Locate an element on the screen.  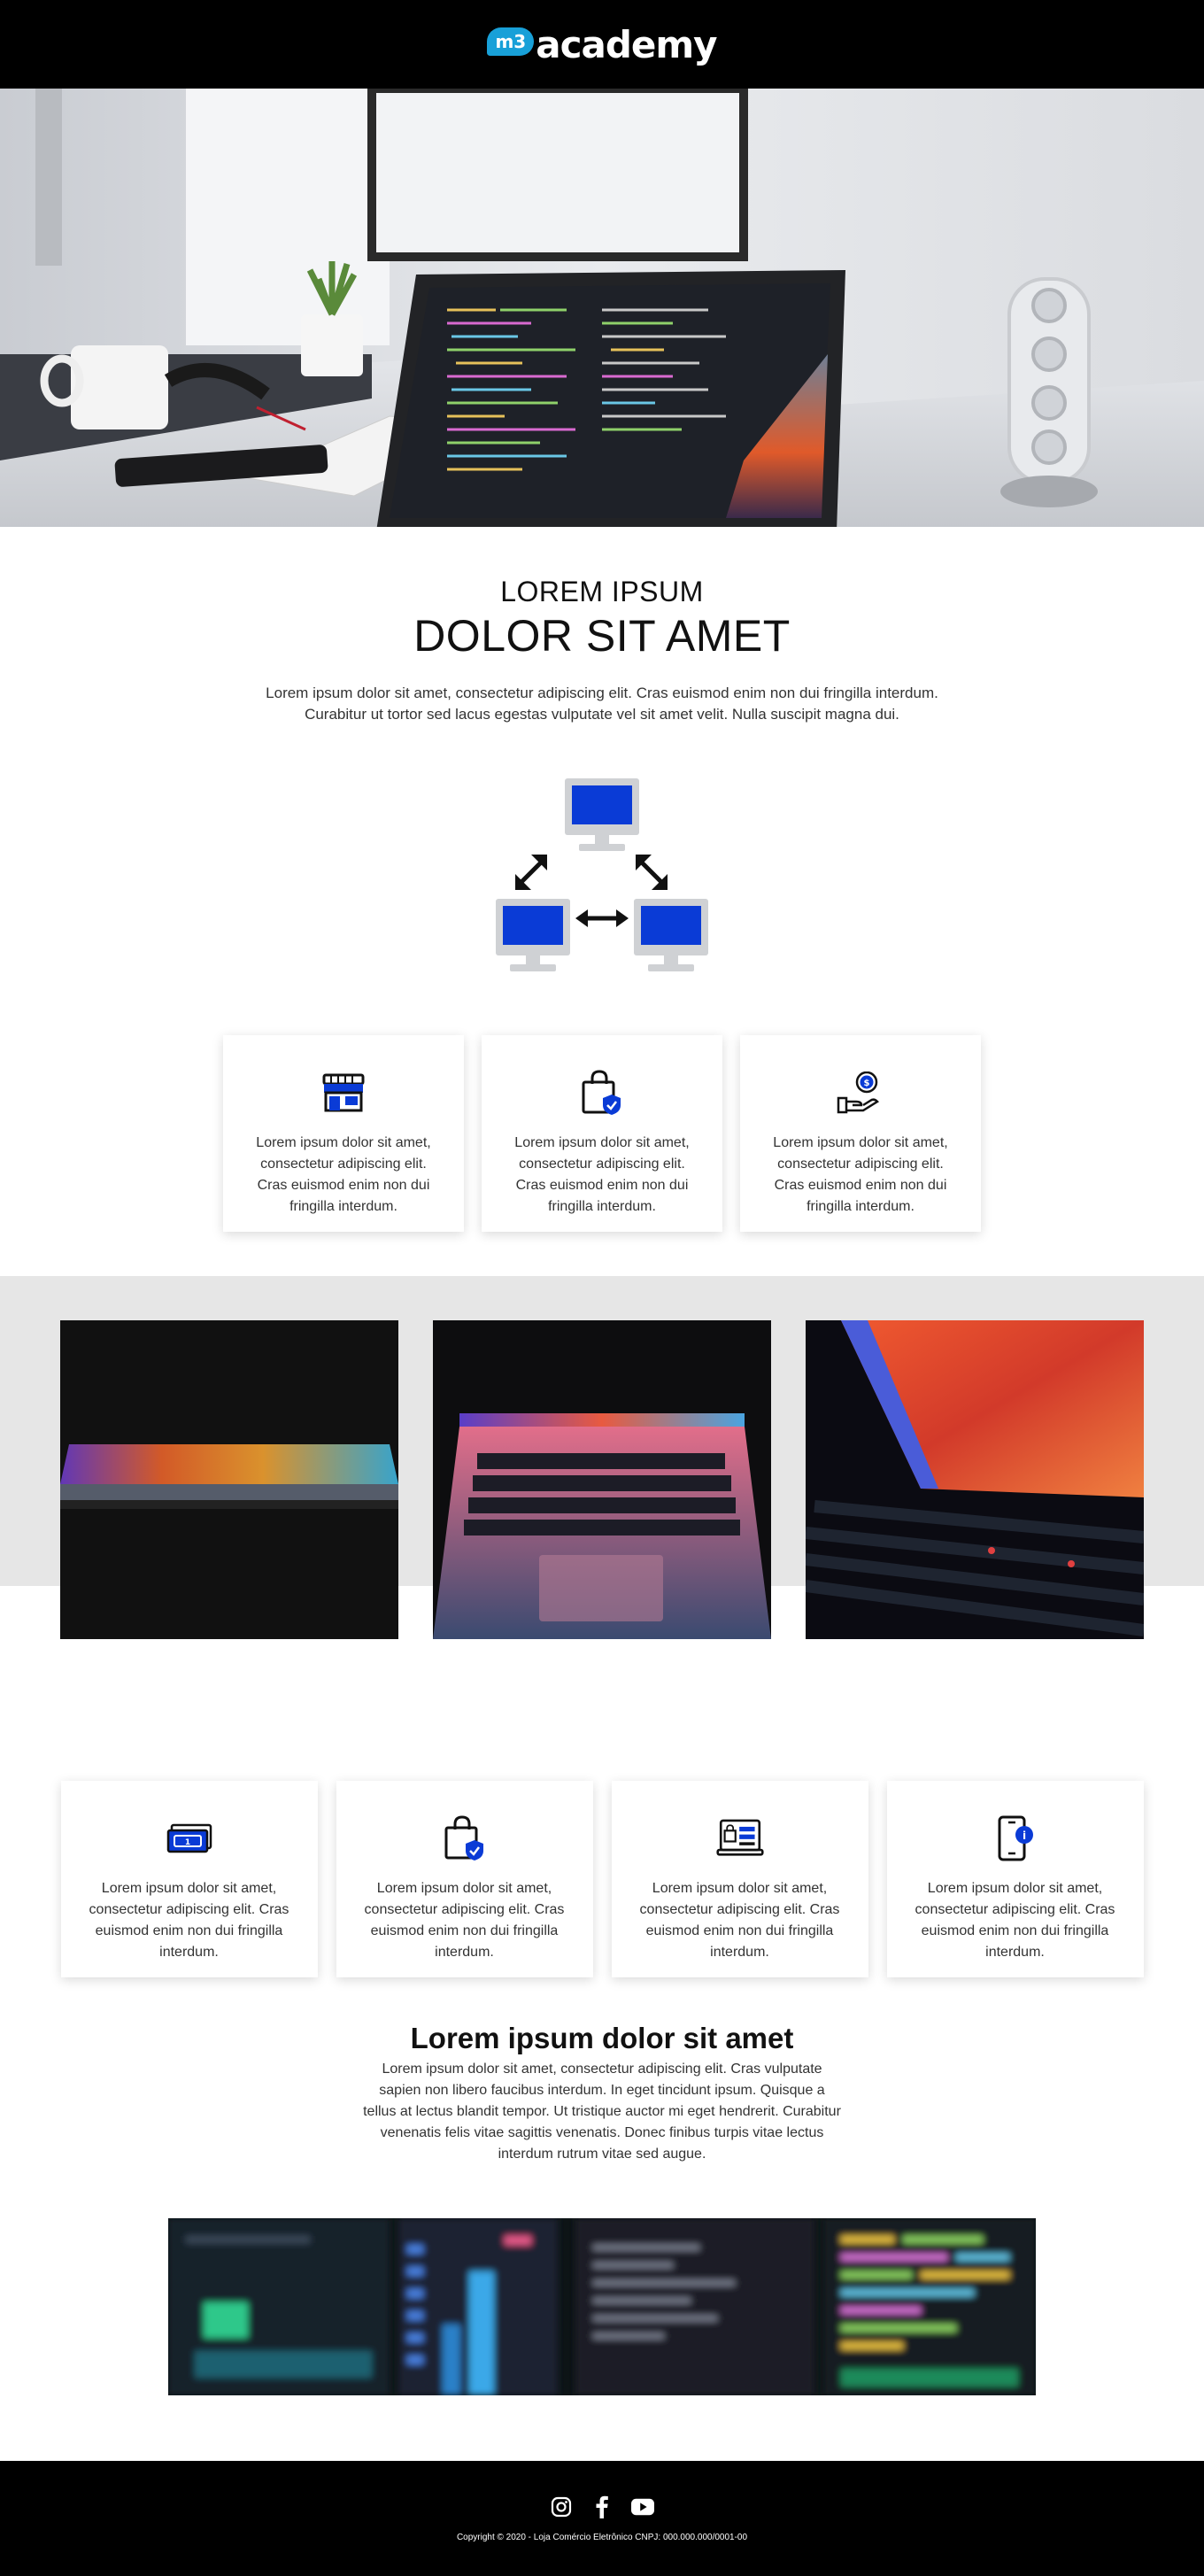
gallery-section is located at coordinates (602, 1457).